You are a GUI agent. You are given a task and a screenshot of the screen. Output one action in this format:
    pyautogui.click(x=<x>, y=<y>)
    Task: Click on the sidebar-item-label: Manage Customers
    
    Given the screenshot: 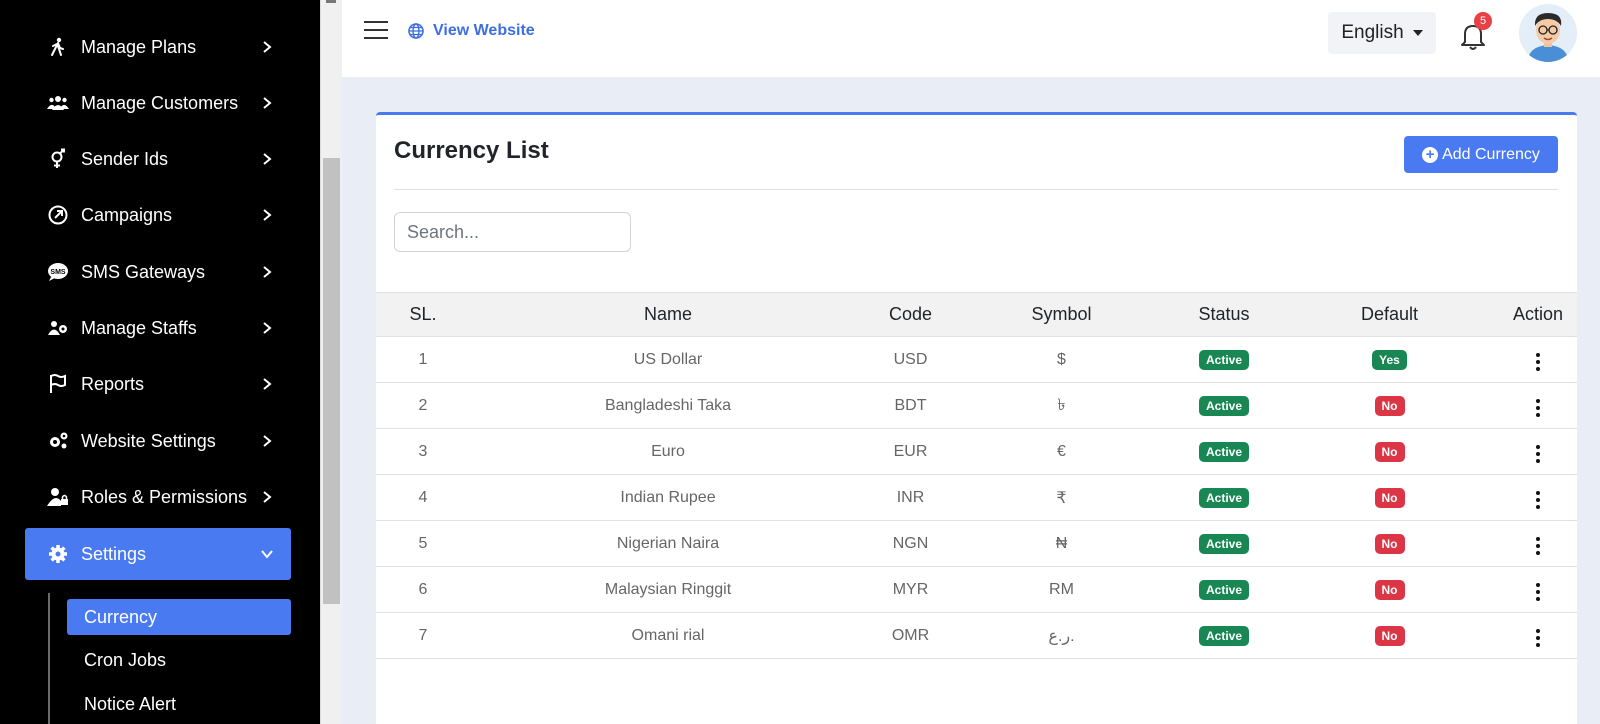 What is the action you would take?
    pyautogui.click(x=160, y=102)
    